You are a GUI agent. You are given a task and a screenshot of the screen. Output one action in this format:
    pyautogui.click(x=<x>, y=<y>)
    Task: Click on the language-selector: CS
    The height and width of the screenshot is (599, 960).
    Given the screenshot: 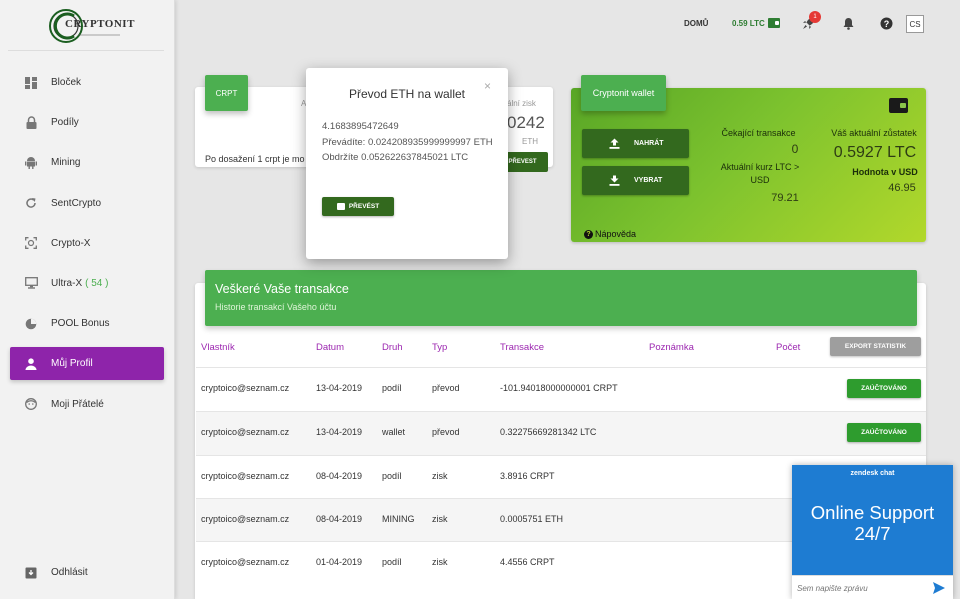 What is the action you would take?
    pyautogui.click(x=915, y=24)
    